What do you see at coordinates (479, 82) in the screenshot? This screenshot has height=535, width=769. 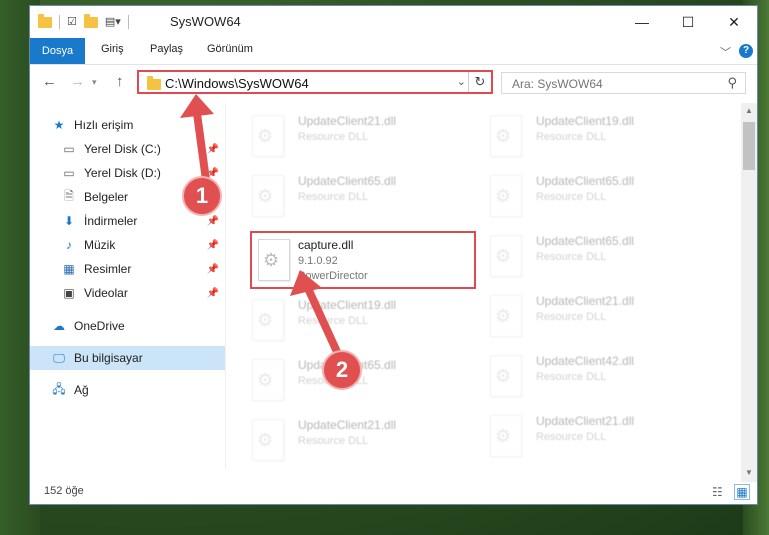 I see `refresh-icon: ↻` at bounding box center [479, 82].